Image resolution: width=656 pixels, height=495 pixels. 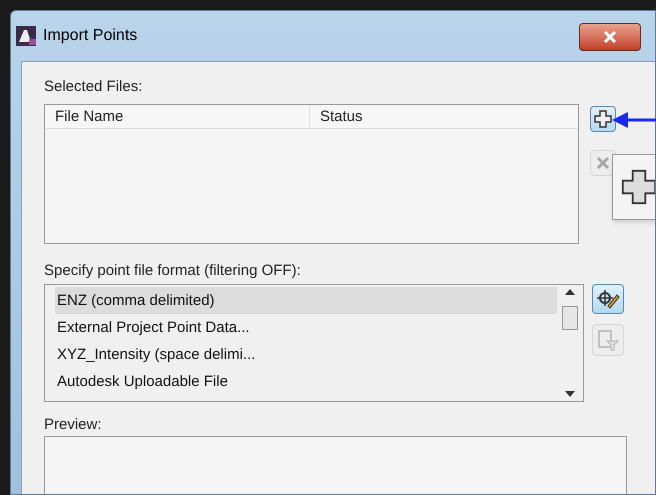 What do you see at coordinates (172, 271) in the screenshot?
I see `format-label: Specify point file format (filtering OFF):` at bounding box center [172, 271].